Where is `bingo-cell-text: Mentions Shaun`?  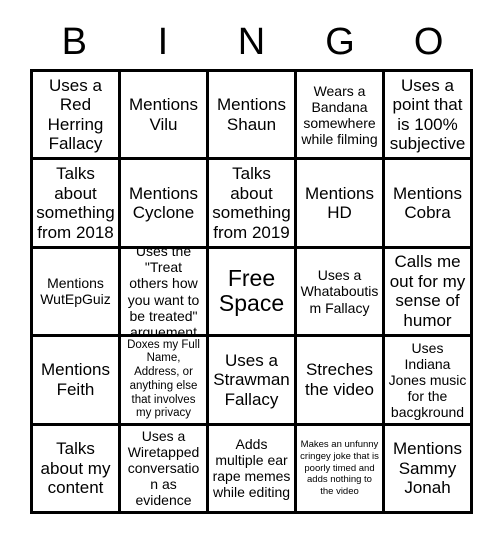 bingo-cell-text: Mentions Shaun is located at coordinates (251, 114).